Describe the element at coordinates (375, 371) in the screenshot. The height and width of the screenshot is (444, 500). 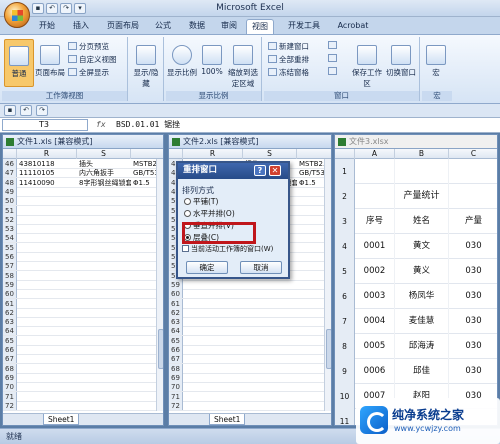
I see `cell-a: 0006` at that location.